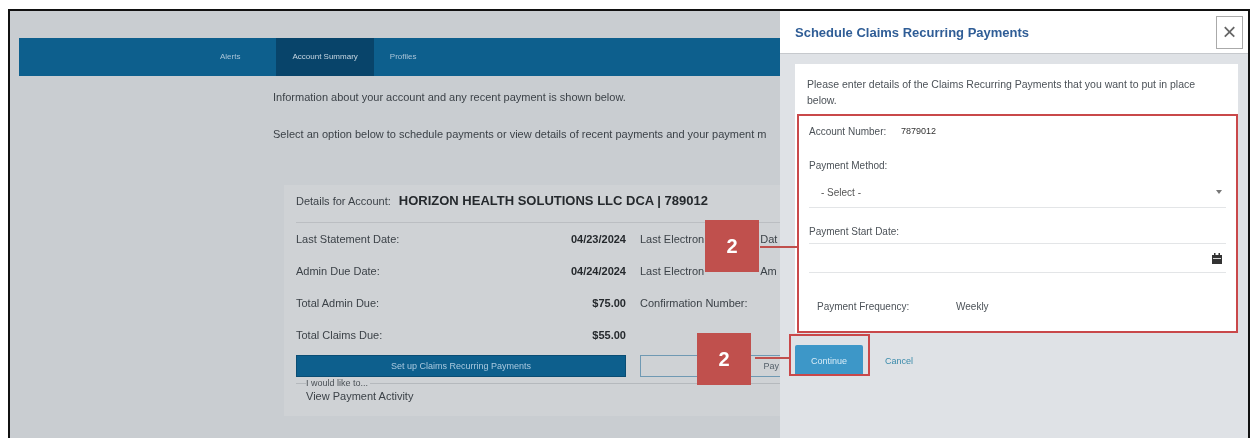  Describe the element at coordinates (1002, 92) in the screenshot. I see `dialog-intro: Please enter details of the Claims Recurring Payments that you want to put in place below.` at that location.